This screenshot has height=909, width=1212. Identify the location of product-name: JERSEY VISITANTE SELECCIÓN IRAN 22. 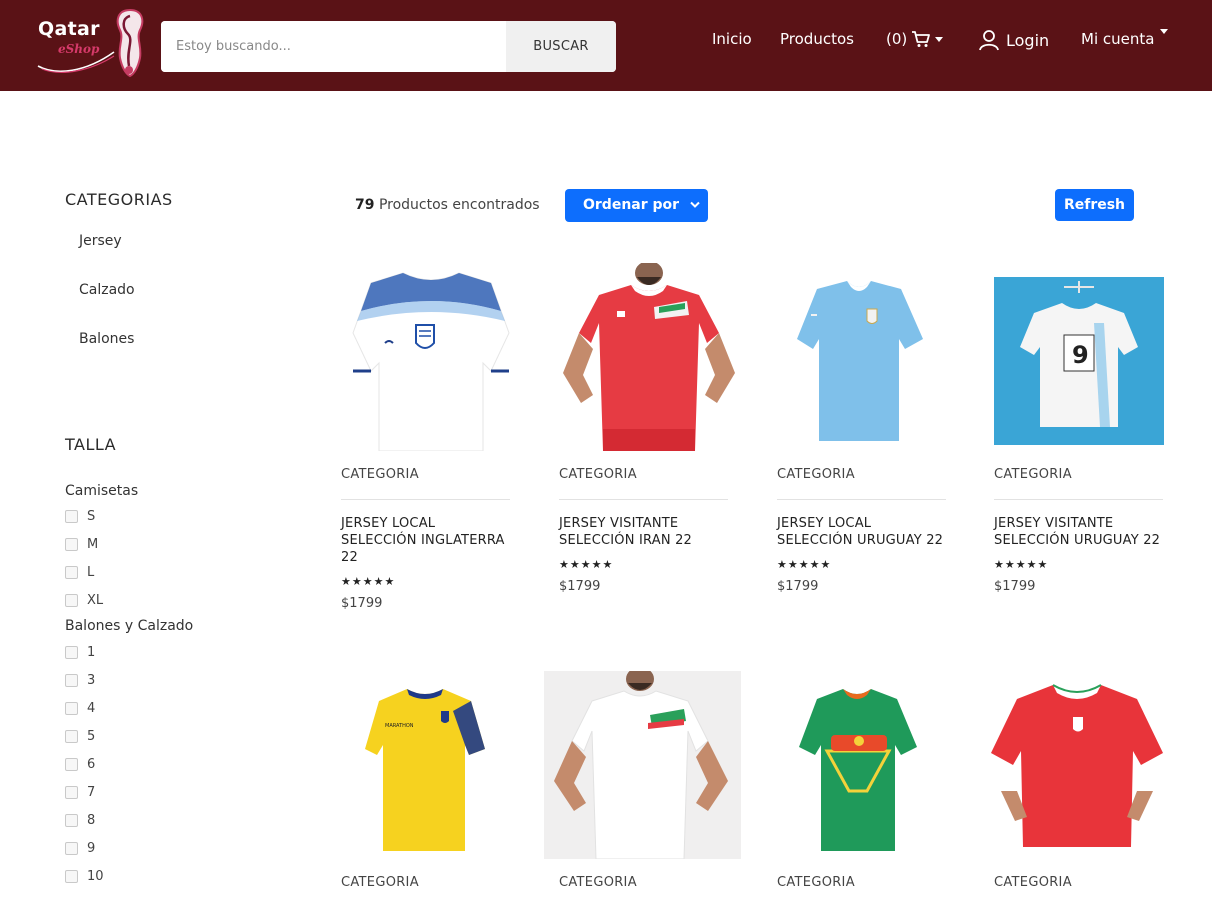
(645, 532).